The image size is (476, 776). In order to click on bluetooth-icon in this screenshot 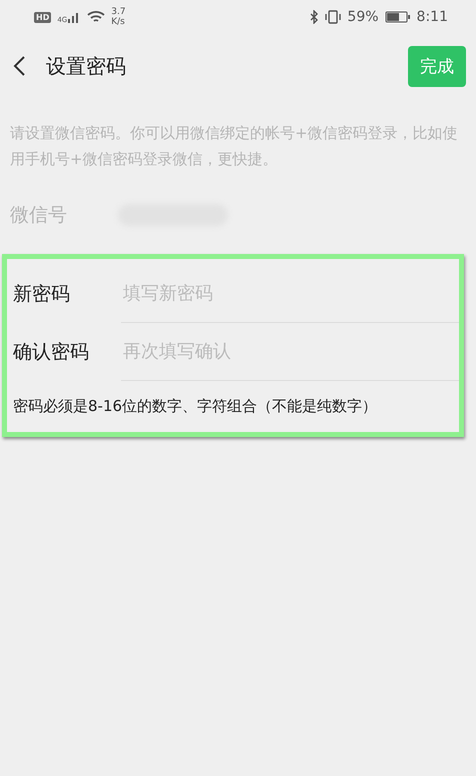, I will do `click(314, 17)`.